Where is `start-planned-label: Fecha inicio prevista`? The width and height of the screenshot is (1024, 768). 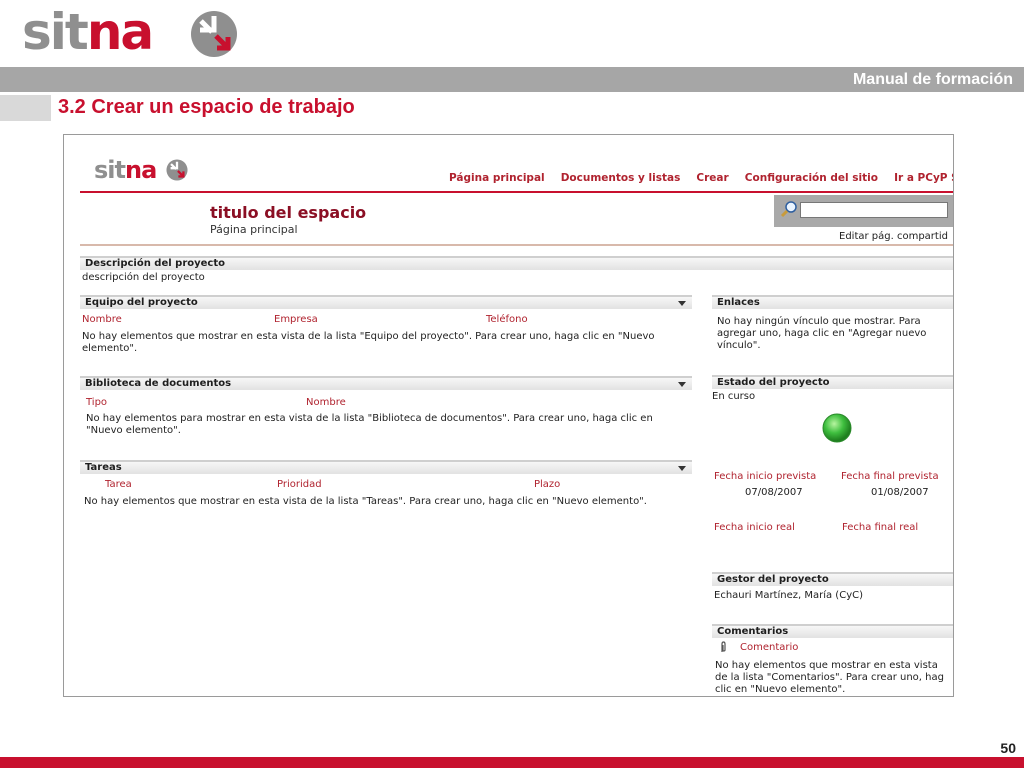 start-planned-label: Fecha inicio prevista is located at coordinates (765, 476).